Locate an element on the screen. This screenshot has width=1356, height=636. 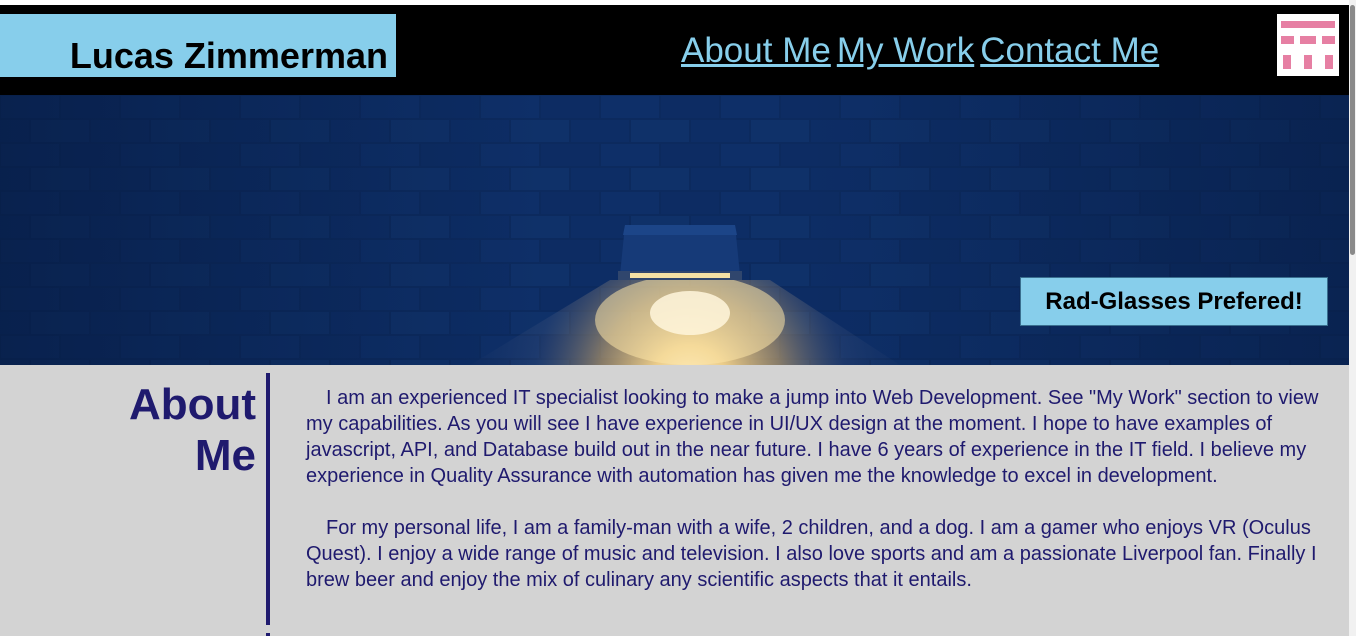
nav-link-contact-me: Contact Me is located at coordinates (1069, 50).